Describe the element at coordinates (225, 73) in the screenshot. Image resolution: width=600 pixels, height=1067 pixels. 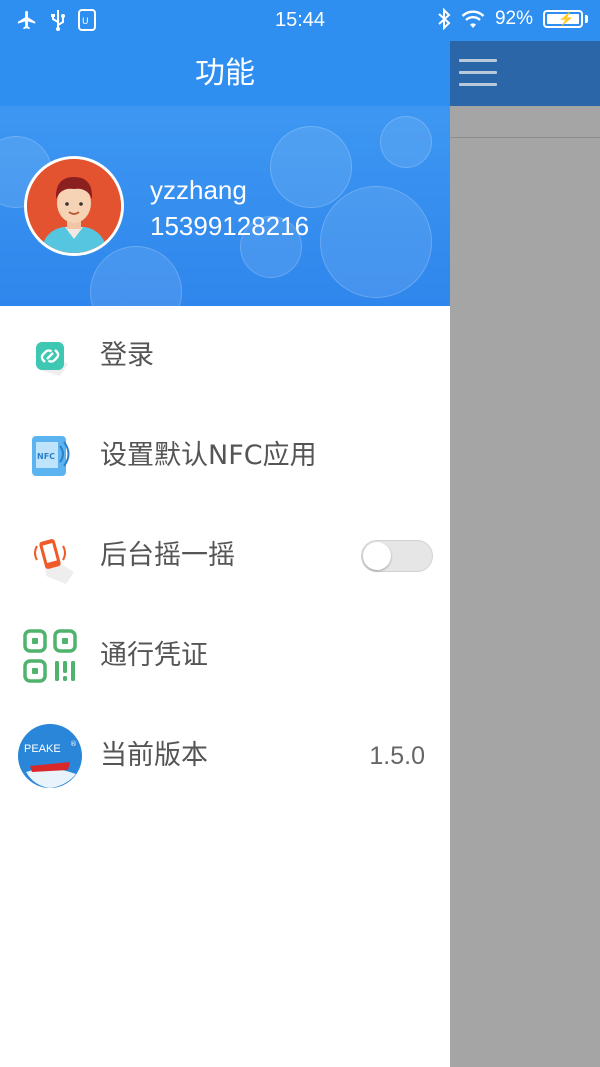
I see `drawer-title: 功能` at that location.